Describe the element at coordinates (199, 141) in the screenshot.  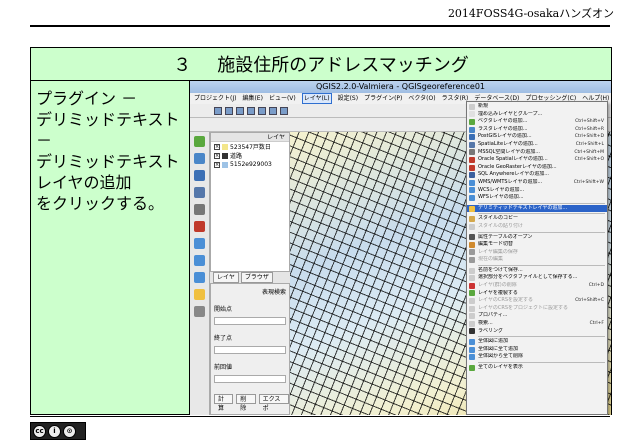
I see `add-vector-icon` at that location.